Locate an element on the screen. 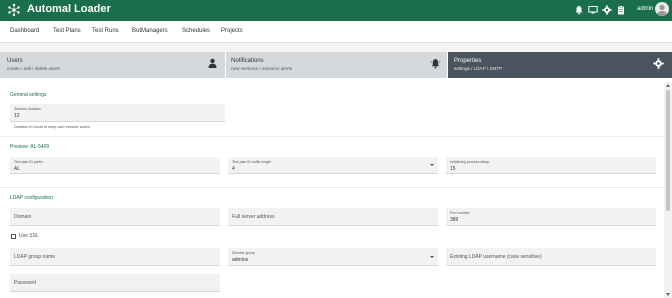 Image resolution: width=672 pixels, height=298 pixels. nav-spacer is located at coordinates (336, 47).